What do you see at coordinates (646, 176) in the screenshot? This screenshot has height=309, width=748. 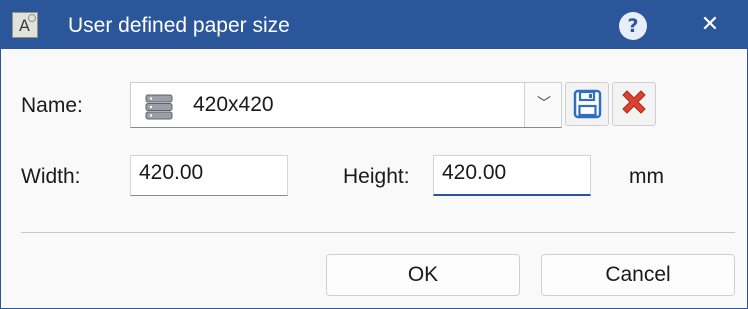 I see `unit-label: mm` at bounding box center [646, 176].